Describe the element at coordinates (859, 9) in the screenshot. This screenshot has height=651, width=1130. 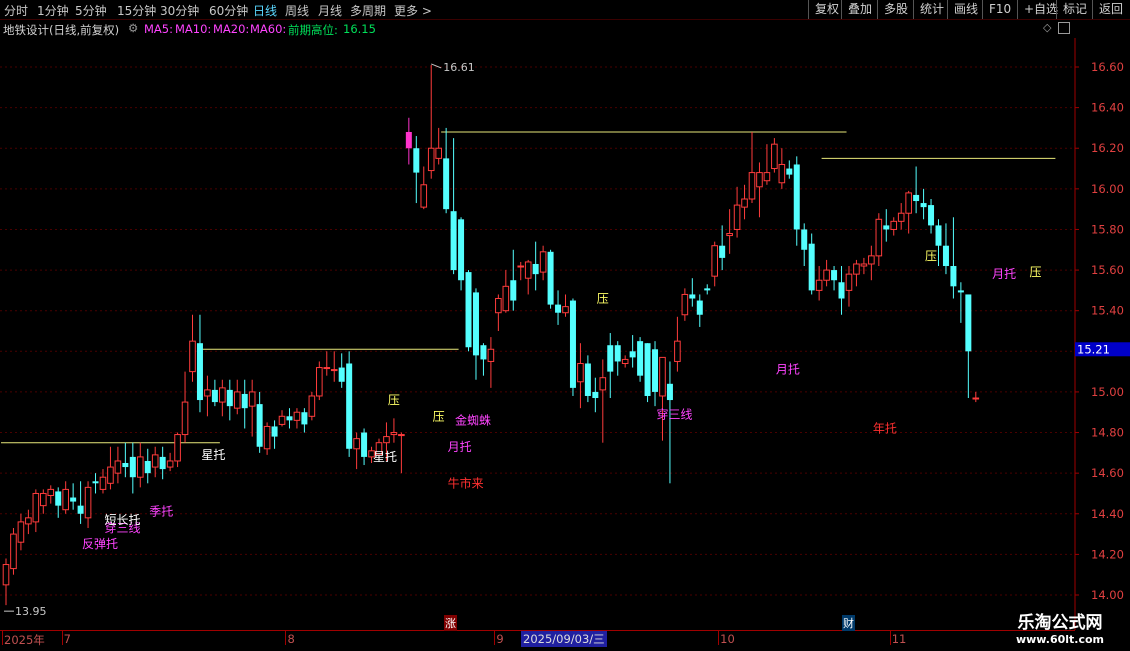
I see `toolbar-button-1: 叠加` at that location.